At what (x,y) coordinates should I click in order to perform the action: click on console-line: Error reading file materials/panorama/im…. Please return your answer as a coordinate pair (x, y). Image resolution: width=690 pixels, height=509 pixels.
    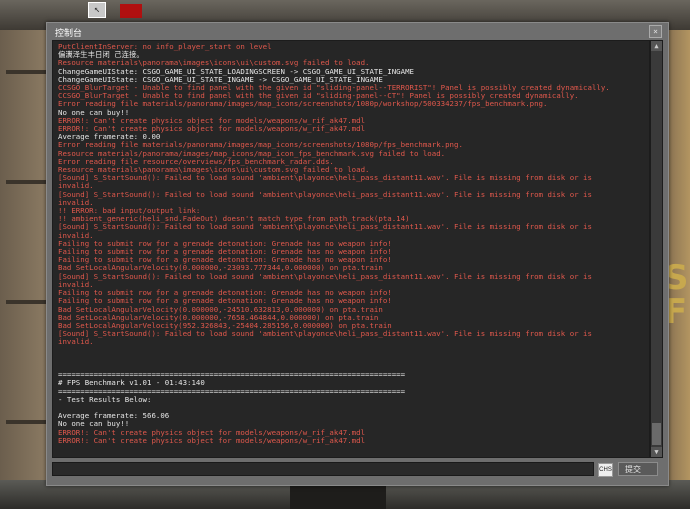
    Looking at the image, I should click on (303, 104).